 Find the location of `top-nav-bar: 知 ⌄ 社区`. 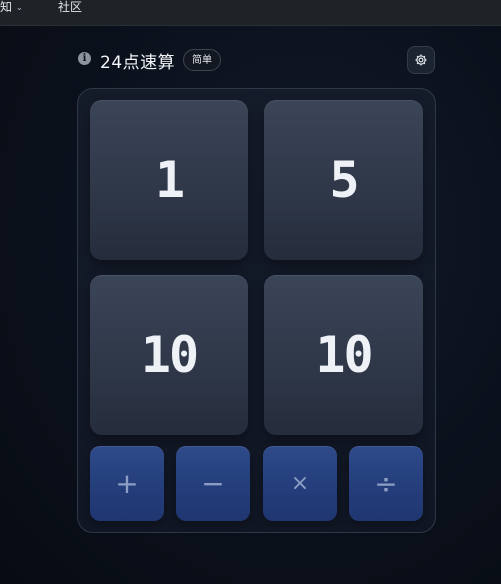

top-nav-bar: 知 ⌄ 社区 is located at coordinates (250, 13).